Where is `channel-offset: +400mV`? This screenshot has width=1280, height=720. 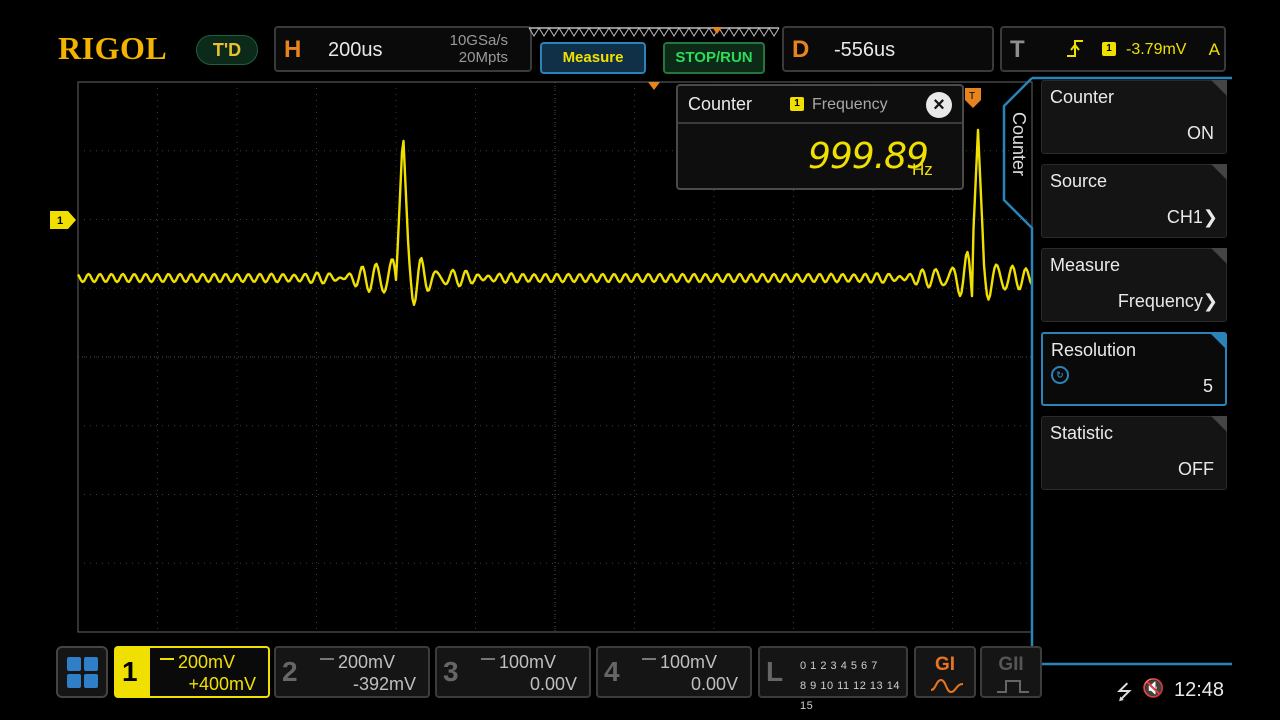
channel-offset: +400mV is located at coordinates (222, 684).